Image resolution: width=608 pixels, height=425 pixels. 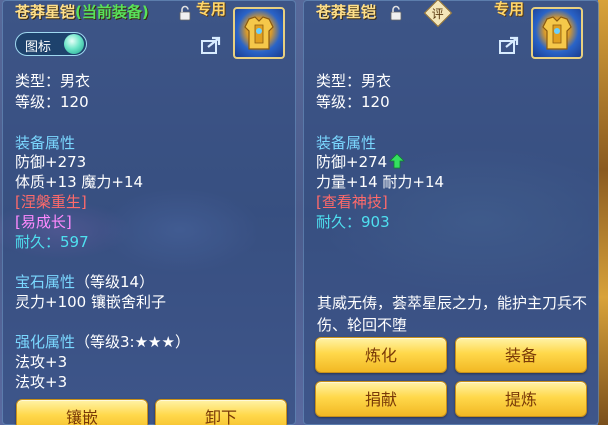 I want to click on current-equipped-label: (当前装备), so click(x=112, y=12).